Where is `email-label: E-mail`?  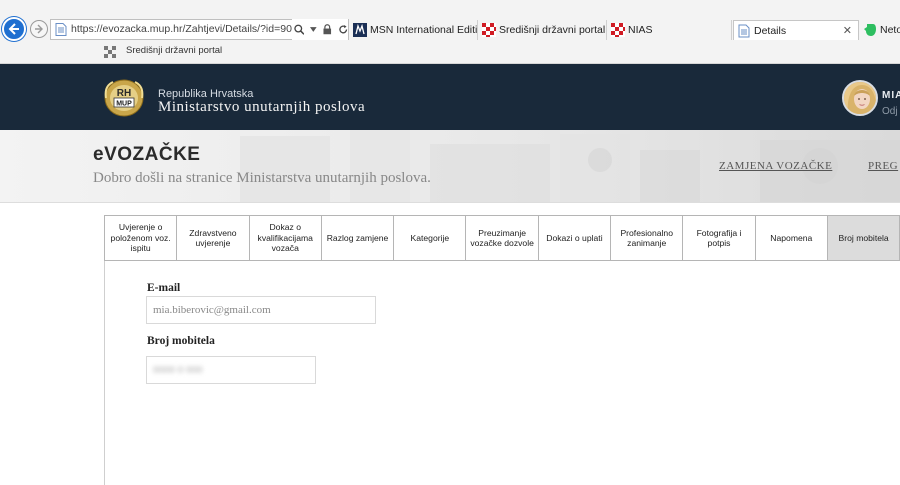
email-label: E-mail is located at coordinates (164, 288).